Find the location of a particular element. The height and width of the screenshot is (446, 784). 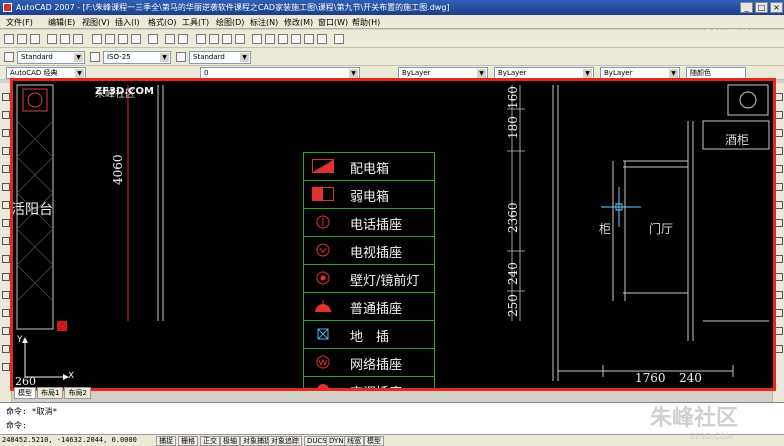

ellipse-icon is located at coordinates (6, 241).